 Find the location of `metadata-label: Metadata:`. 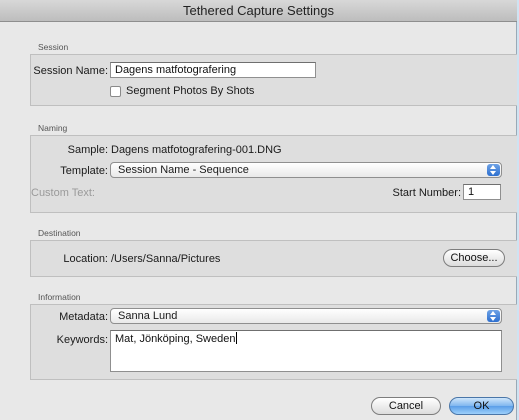

metadata-label: Metadata: is located at coordinates (83, 317).